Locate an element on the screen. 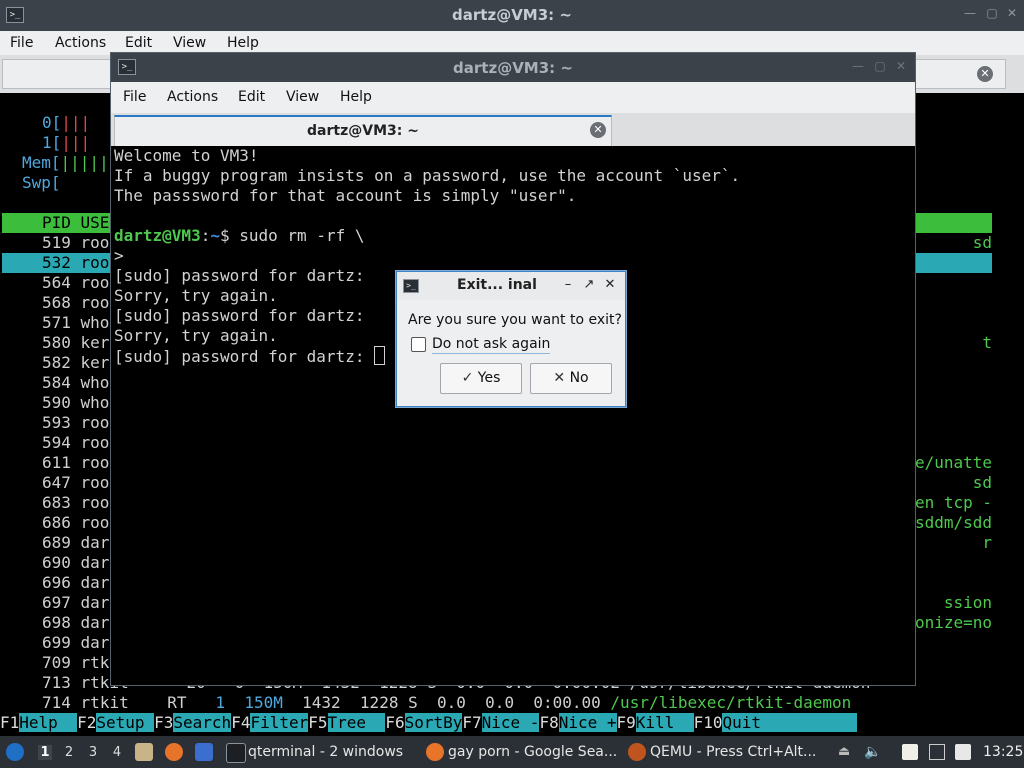 Image resolution: width=1024 pixels, height=768 pixels. fkey-label: Help is located at coordinates (48, 722).